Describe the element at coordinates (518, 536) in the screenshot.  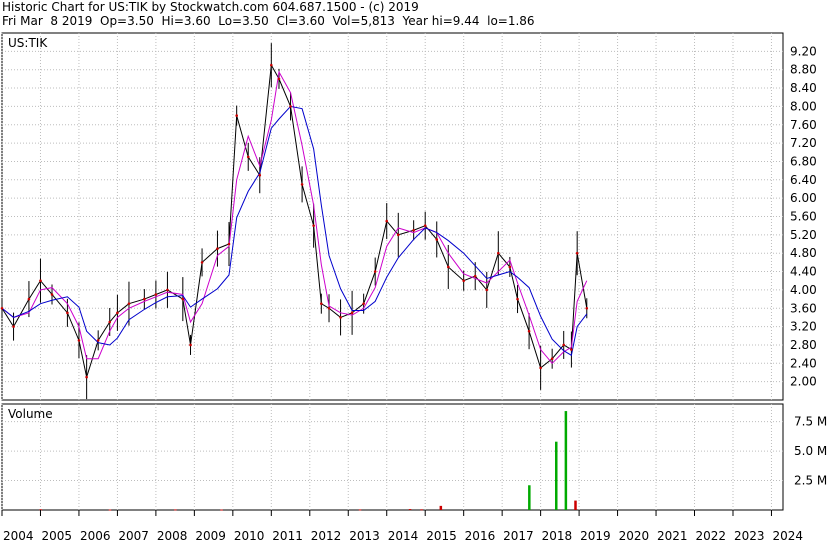
I see `x-tick-label: 2017` at that location.